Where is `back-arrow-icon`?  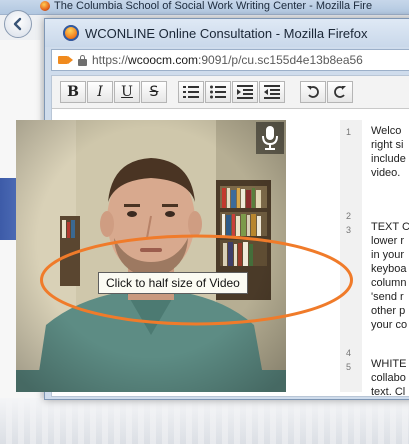
back-arrow-icon is located at coordinates (17, 24).